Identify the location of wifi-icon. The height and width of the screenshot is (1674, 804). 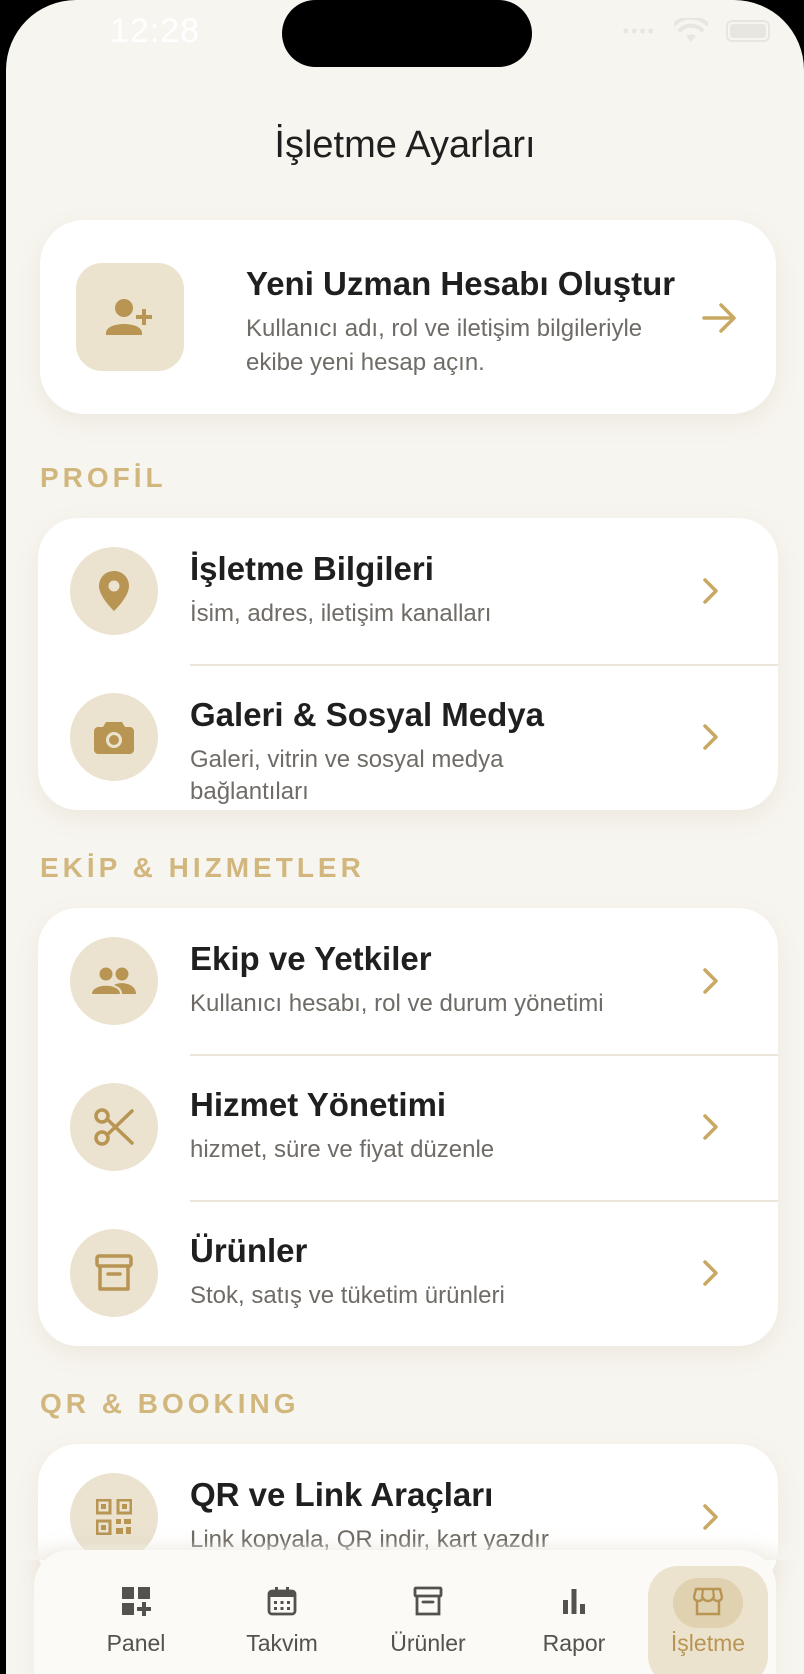
(691, 30).